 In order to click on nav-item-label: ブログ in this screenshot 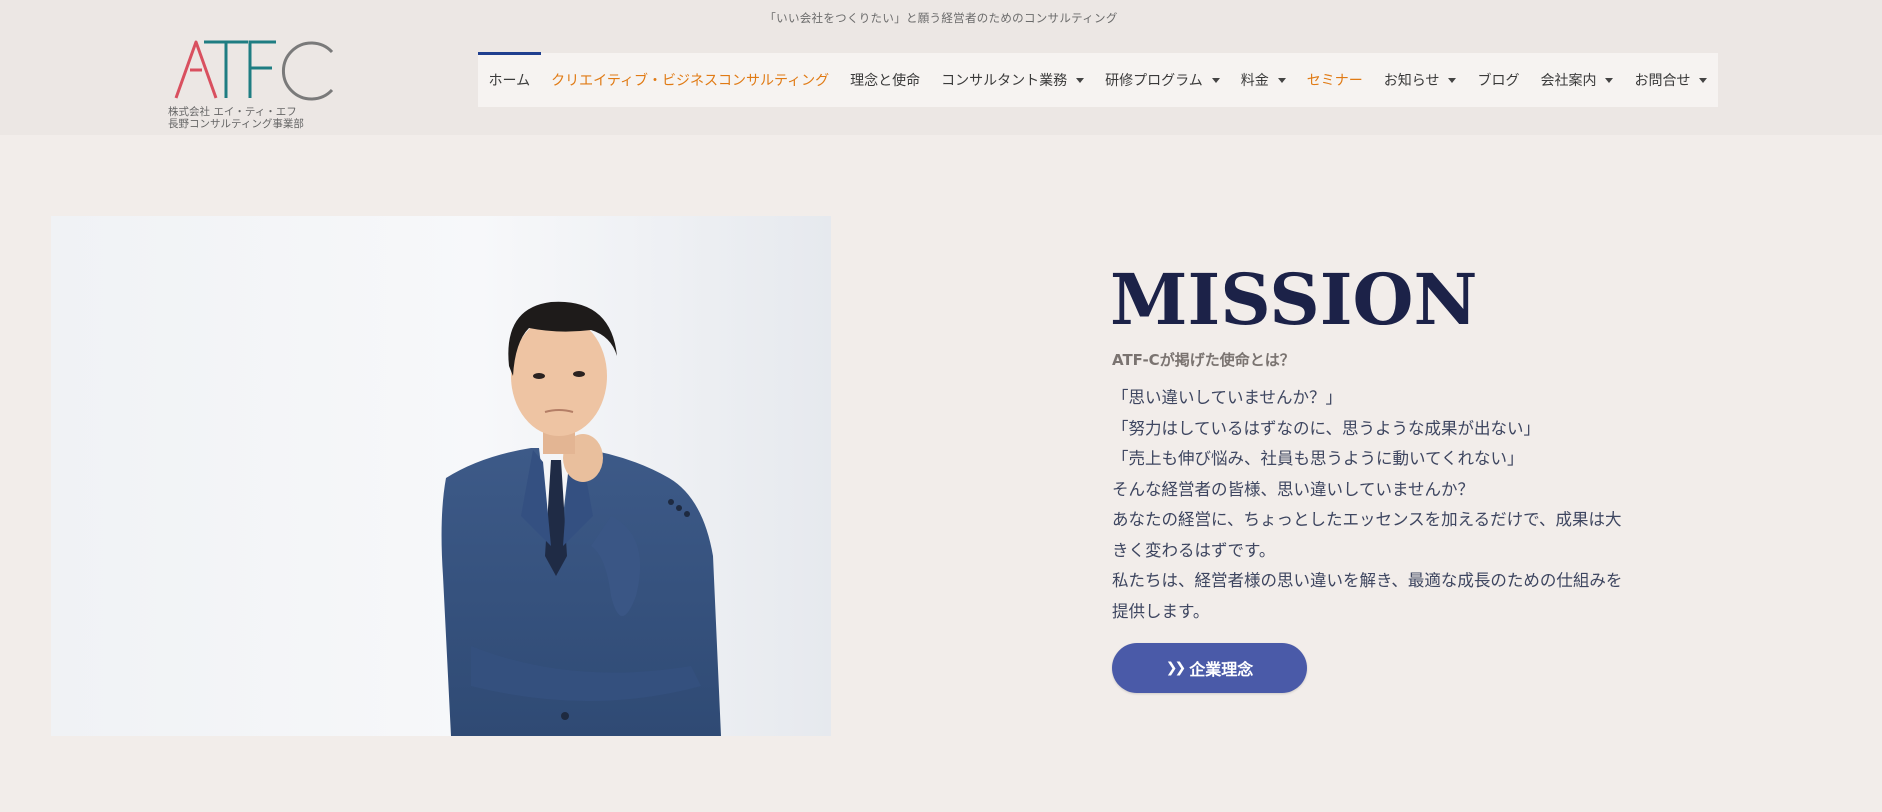, I will do `click(1498, 81)`.